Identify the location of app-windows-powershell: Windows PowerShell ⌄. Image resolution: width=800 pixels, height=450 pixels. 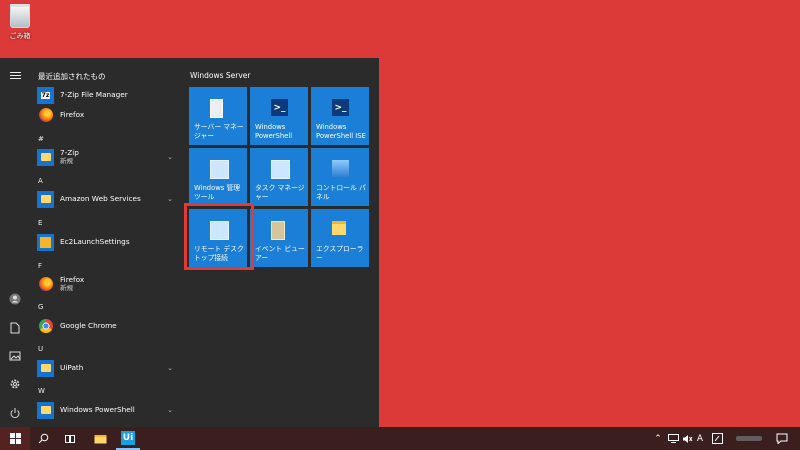
(107, 410).